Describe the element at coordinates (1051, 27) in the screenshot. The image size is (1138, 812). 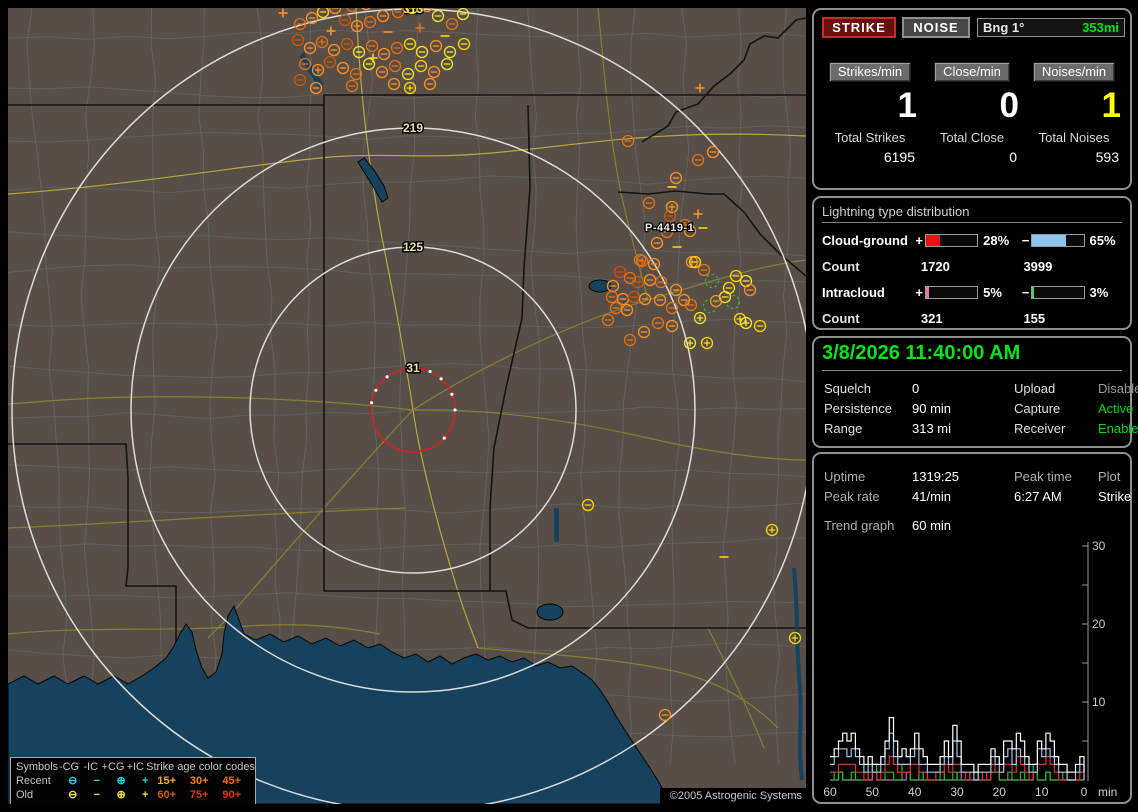
I see `bearing-display: Bng 1° 353mi` at that location.